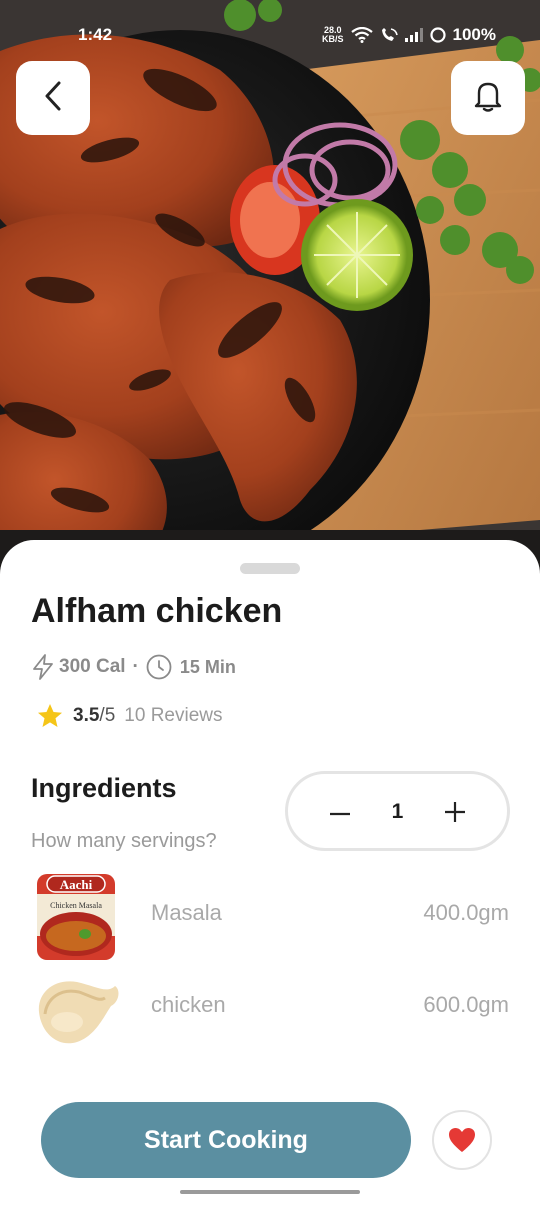 Image resolution: width=540 pixels, height=1206 pixels. What do you see at coordinates (104, 788) in the screenshot?
I see `ingredients-heading: Ingredients` at bounding box center [104, 788].